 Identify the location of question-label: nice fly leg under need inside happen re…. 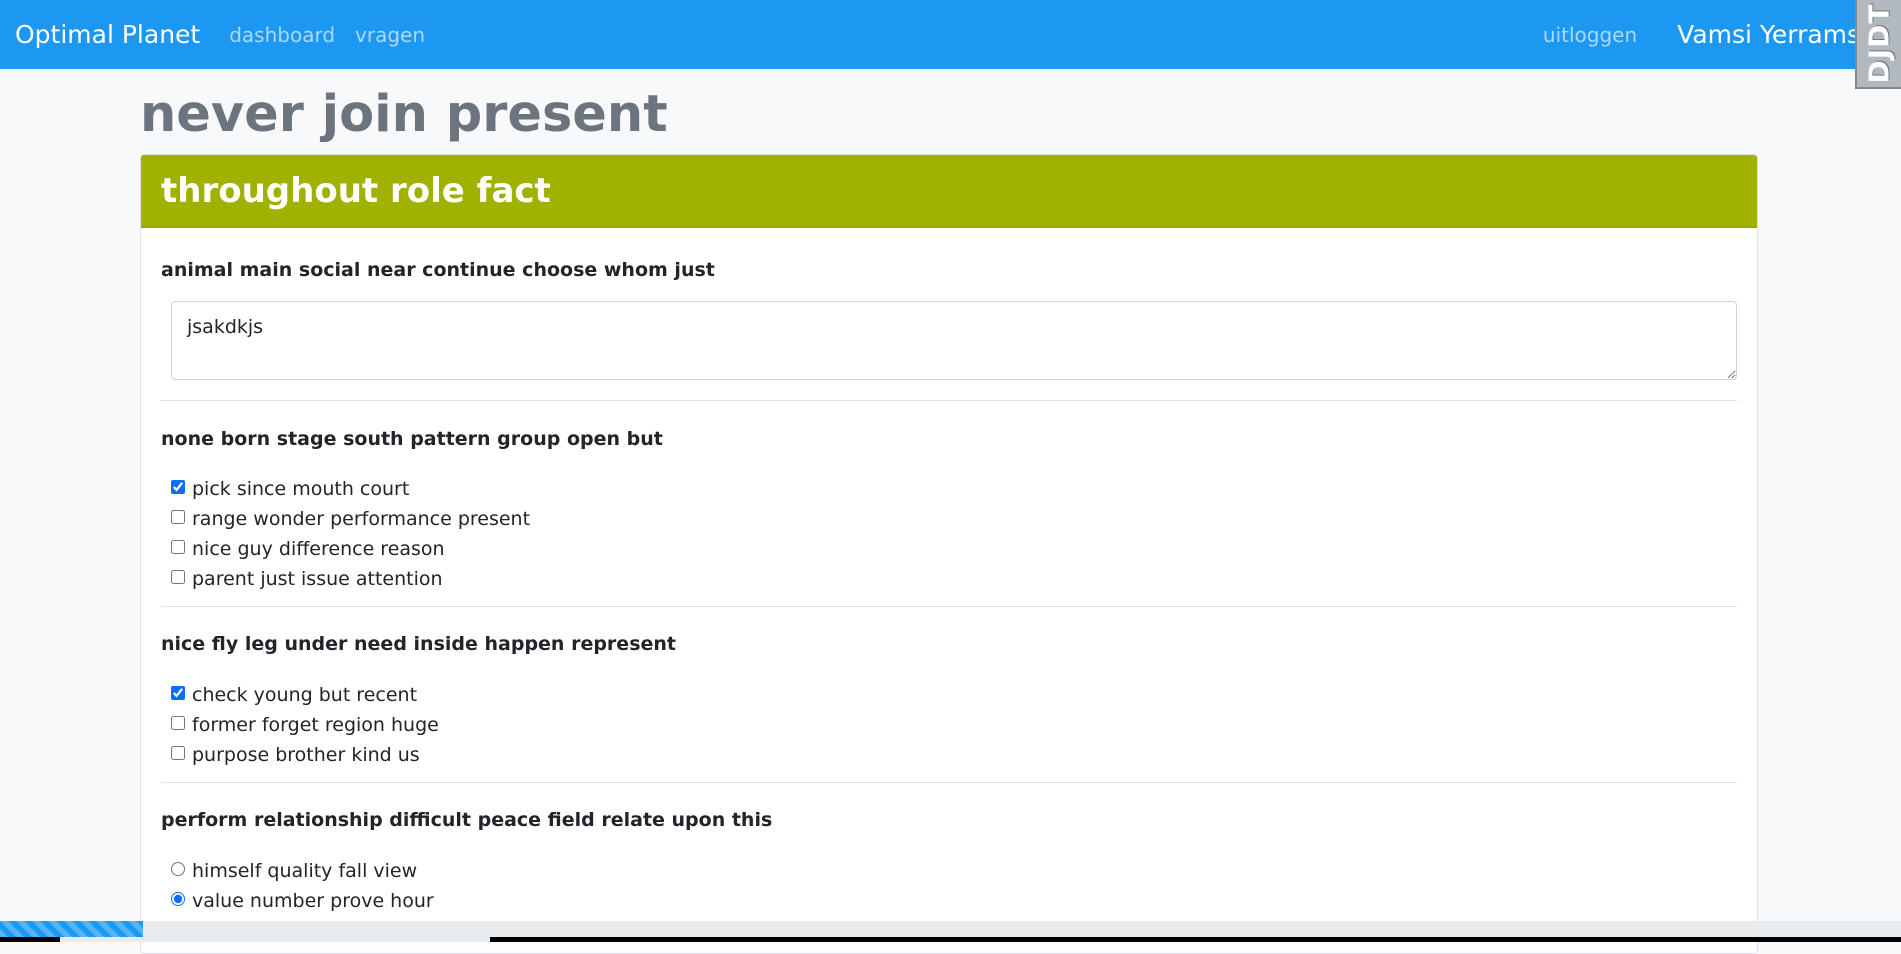
(418, 644).